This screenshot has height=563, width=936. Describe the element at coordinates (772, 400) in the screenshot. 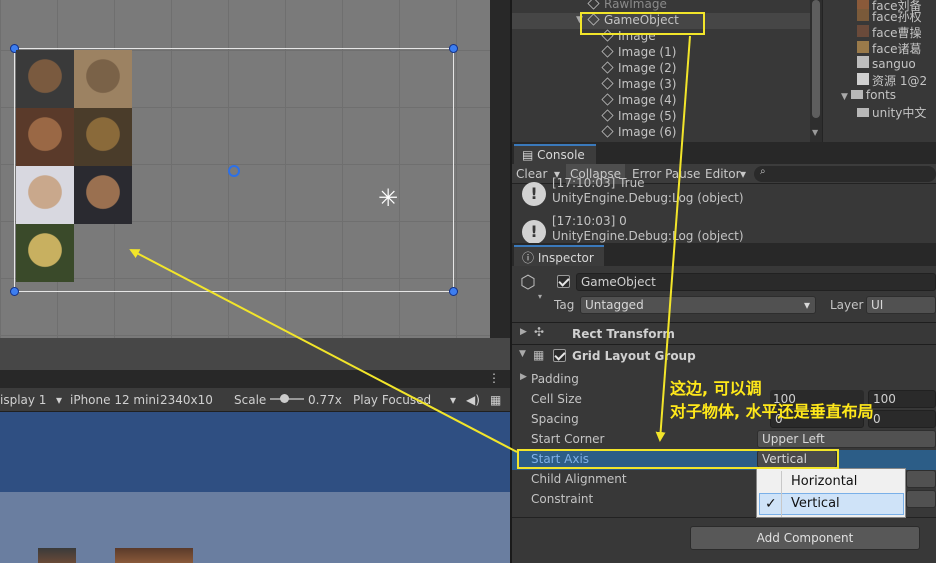

I see `annotation-callout: 这边, 可以调 对子物体, 水平还是垂直布局` at that location.